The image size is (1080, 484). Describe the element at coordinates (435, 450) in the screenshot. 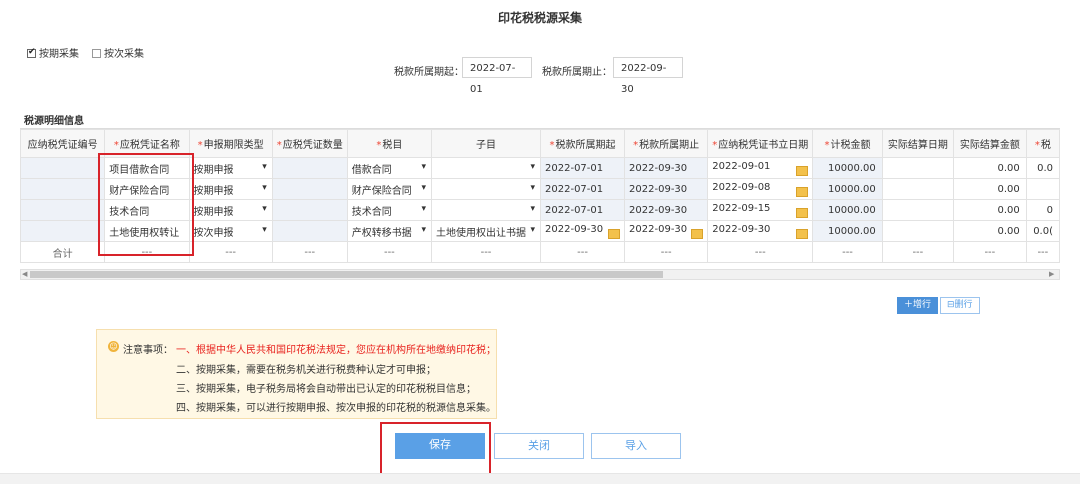

I see `save-highlight-box` at that location.